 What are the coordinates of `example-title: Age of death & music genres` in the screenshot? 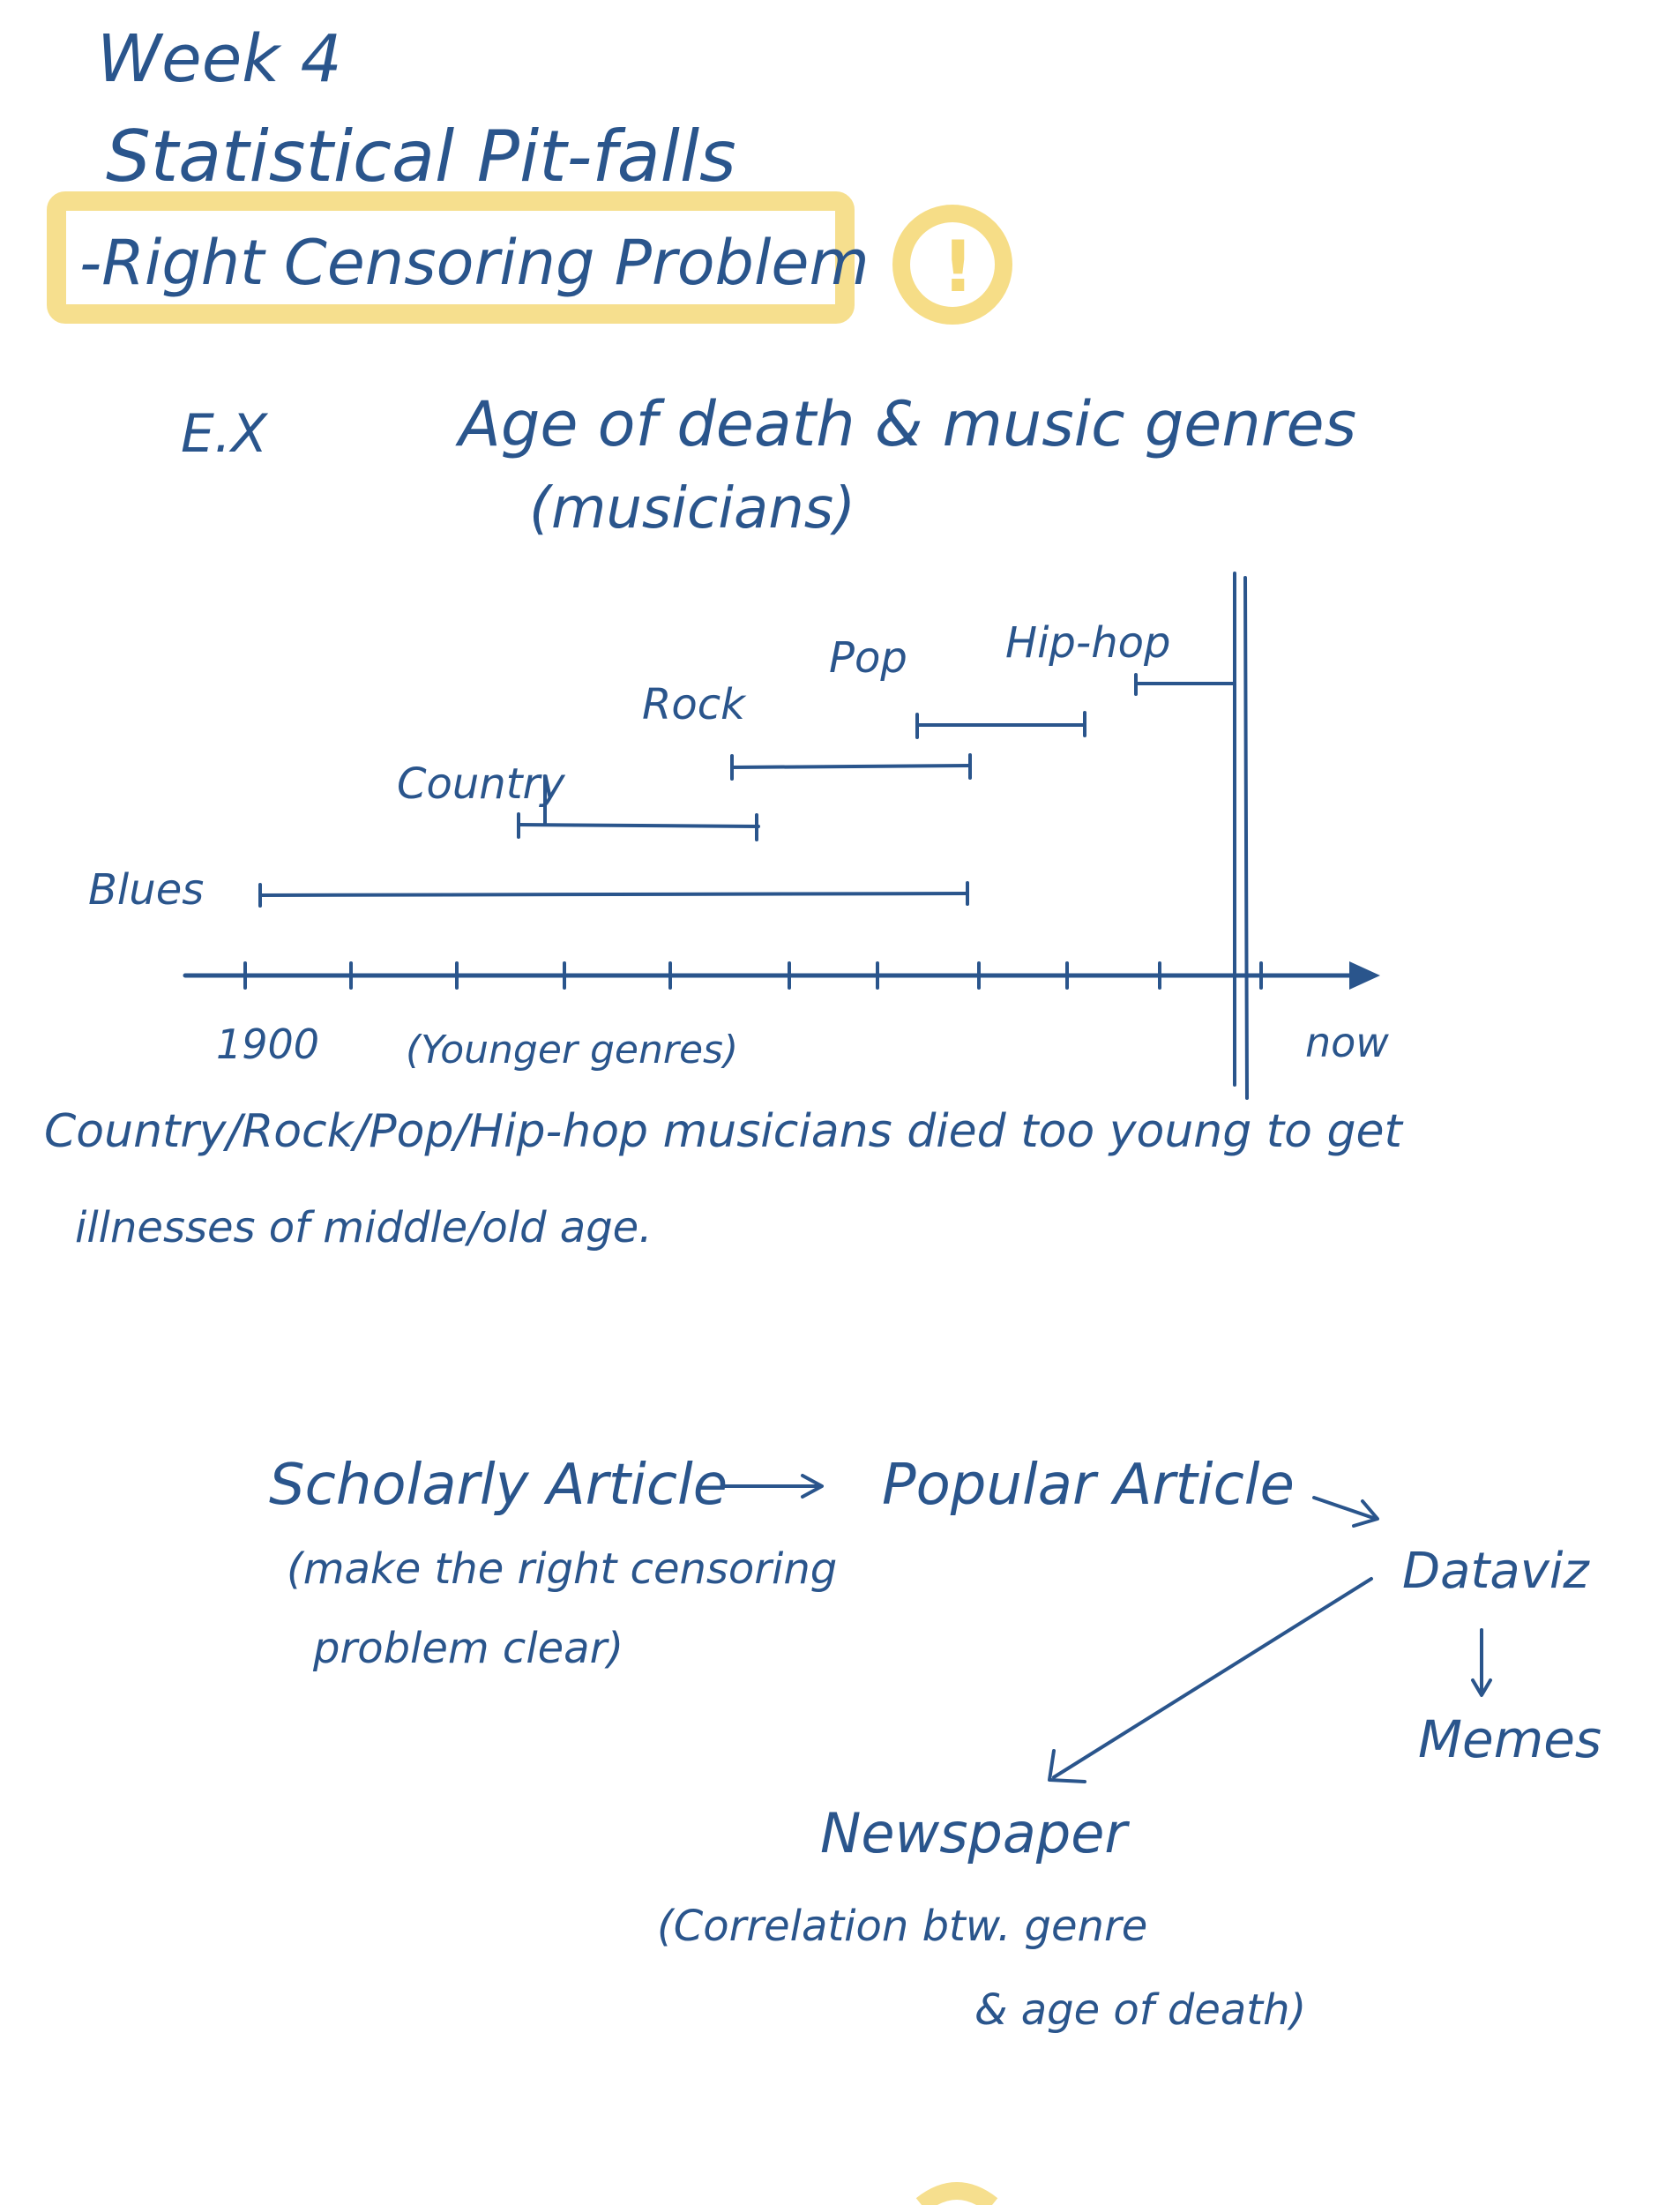 It's located at (905, 424).